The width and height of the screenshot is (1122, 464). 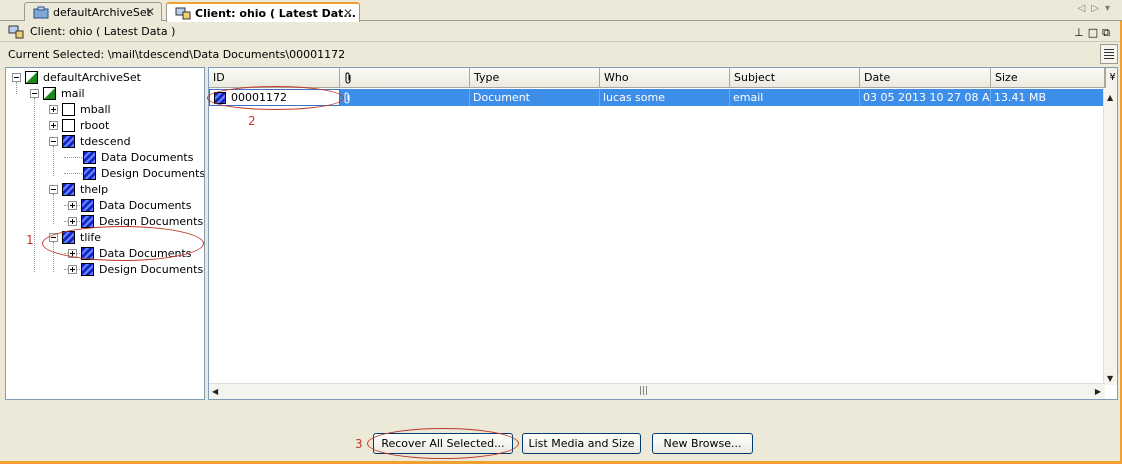 I want to click on column-header-subject: Subject, so click(x=795, y=78).